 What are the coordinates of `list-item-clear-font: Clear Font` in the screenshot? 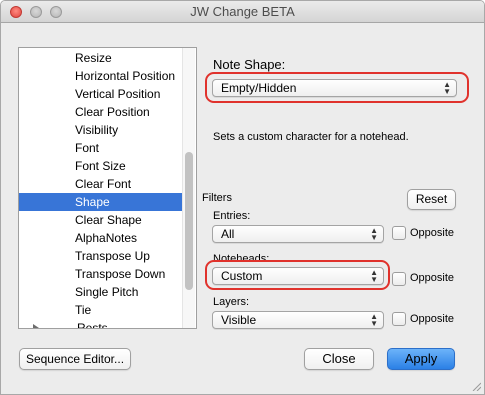 It's located at (100, 184).